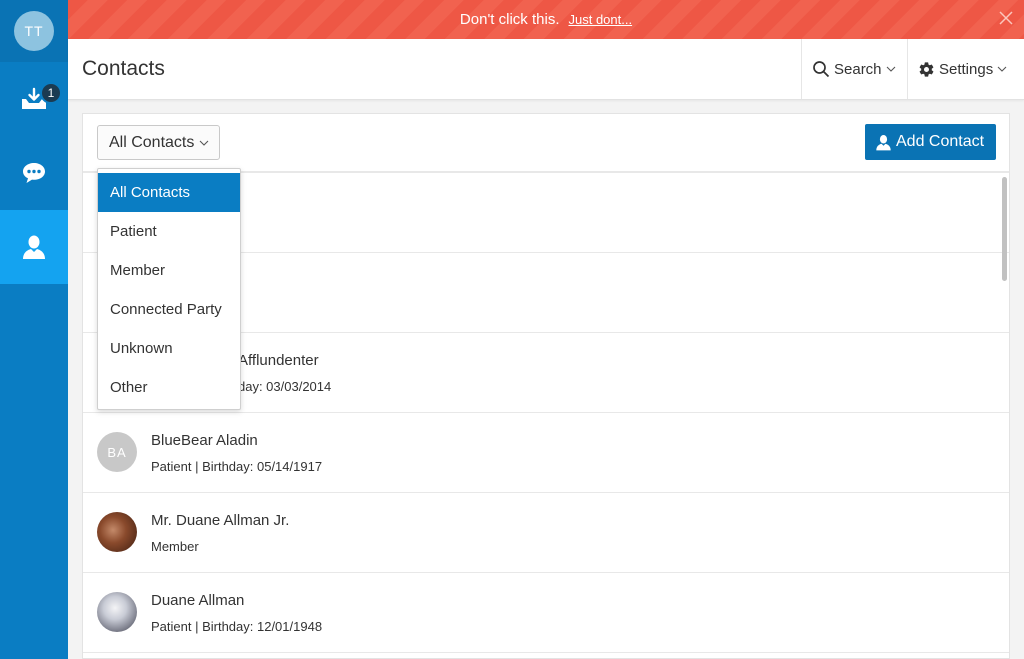 The width and height of the screenshot is (1024, 659). Describe the element at coordinates (123, 68) in the screenshot. I see `page-title: Contacts` at that location.